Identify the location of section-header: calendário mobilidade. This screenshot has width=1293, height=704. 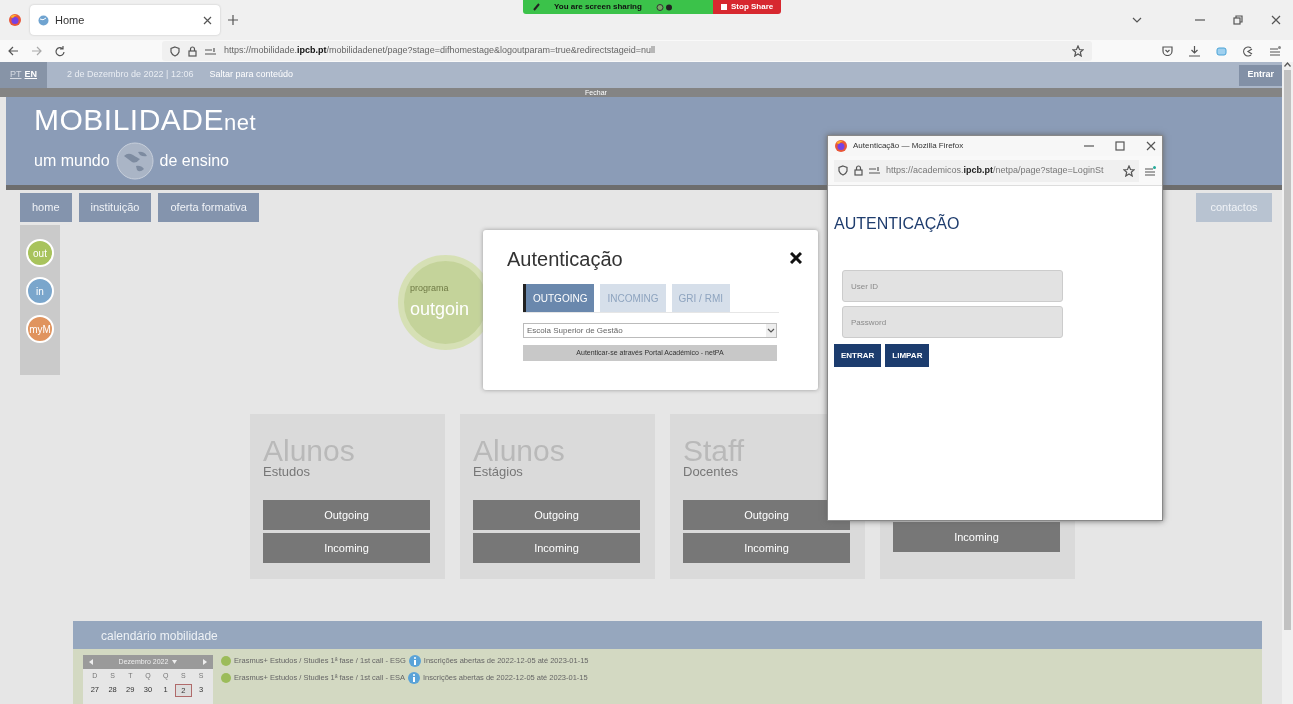
(667, 635).